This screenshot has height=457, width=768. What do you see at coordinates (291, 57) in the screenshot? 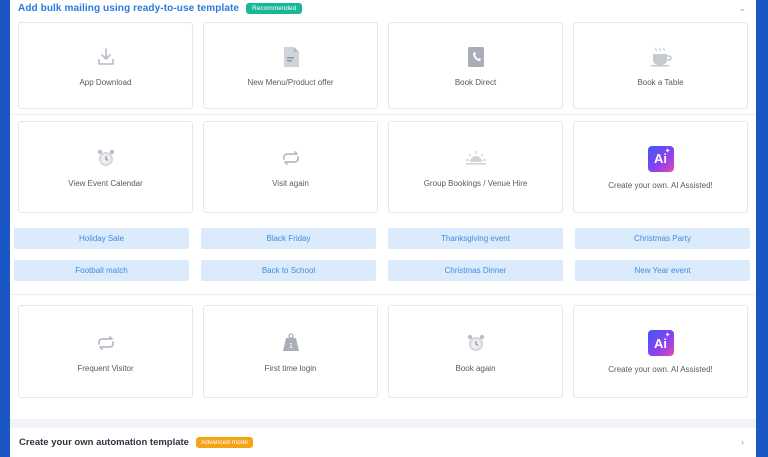
I see `document-icon` at bounding box center [291, 57].